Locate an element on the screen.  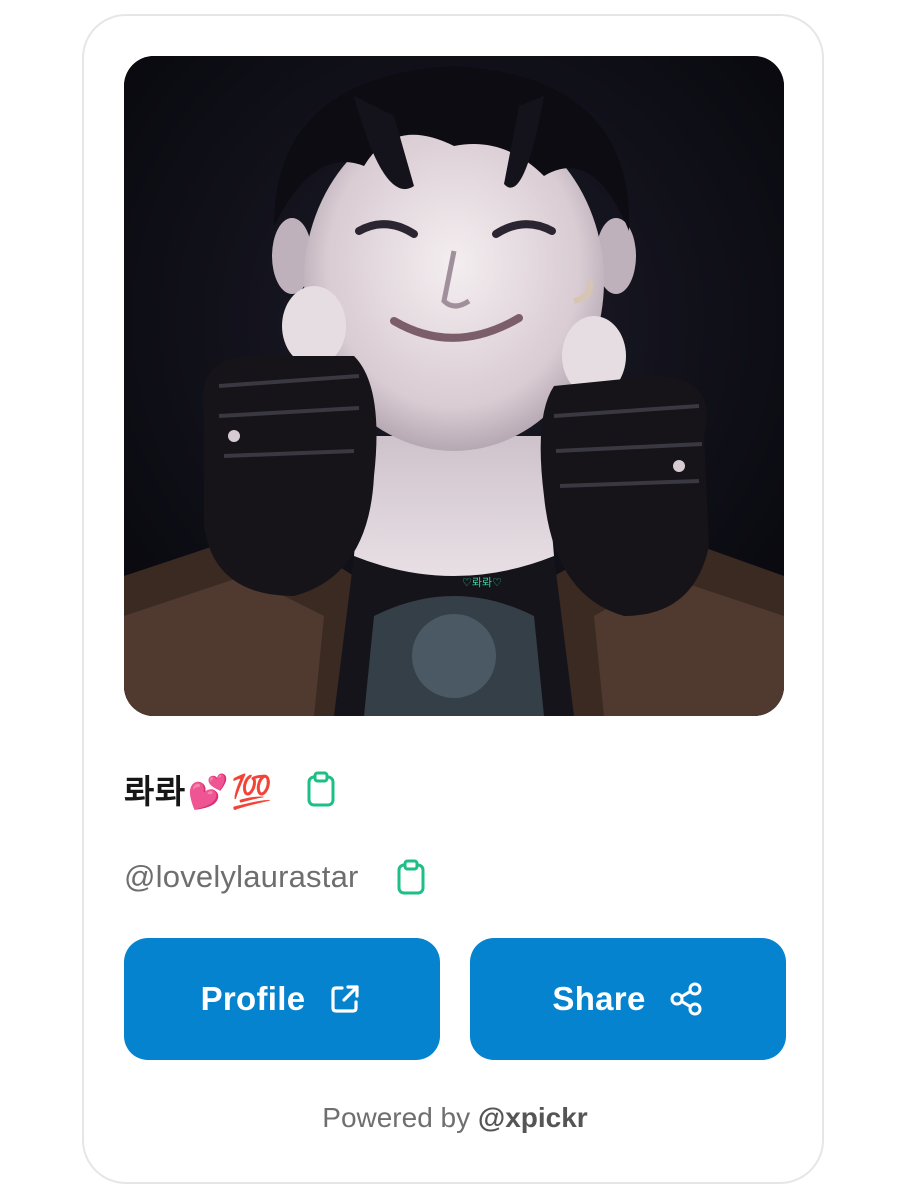
copy-handle-button is located at coordinates (411, 877).